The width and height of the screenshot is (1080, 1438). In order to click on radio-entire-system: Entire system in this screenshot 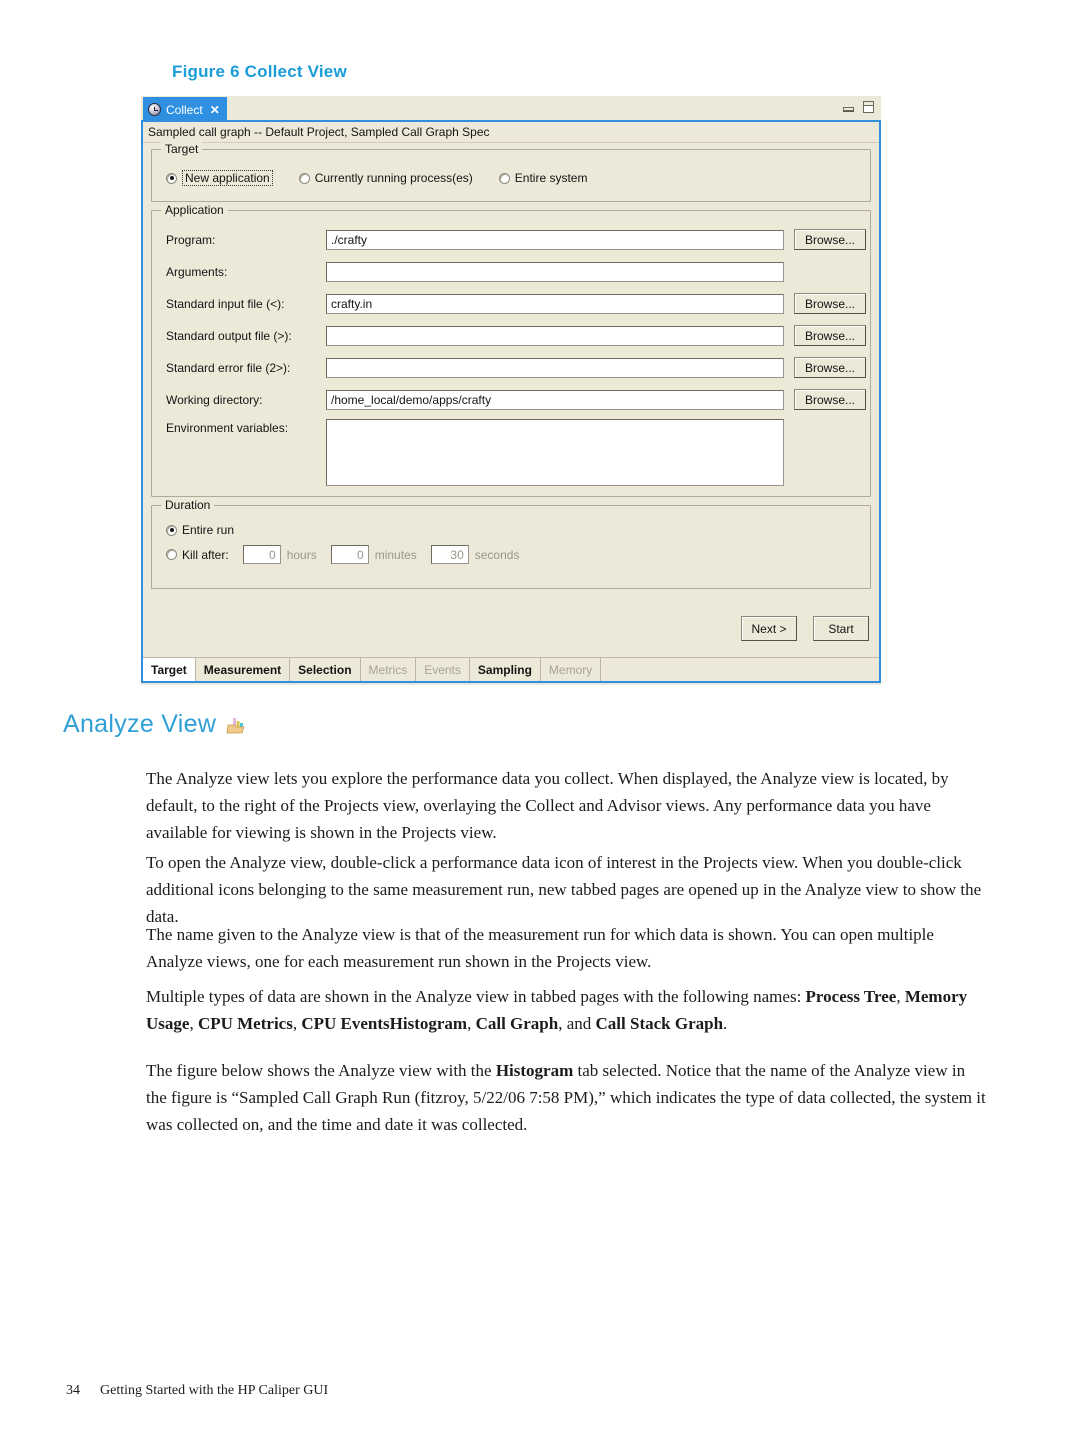, I will do `click(543, 178)`.